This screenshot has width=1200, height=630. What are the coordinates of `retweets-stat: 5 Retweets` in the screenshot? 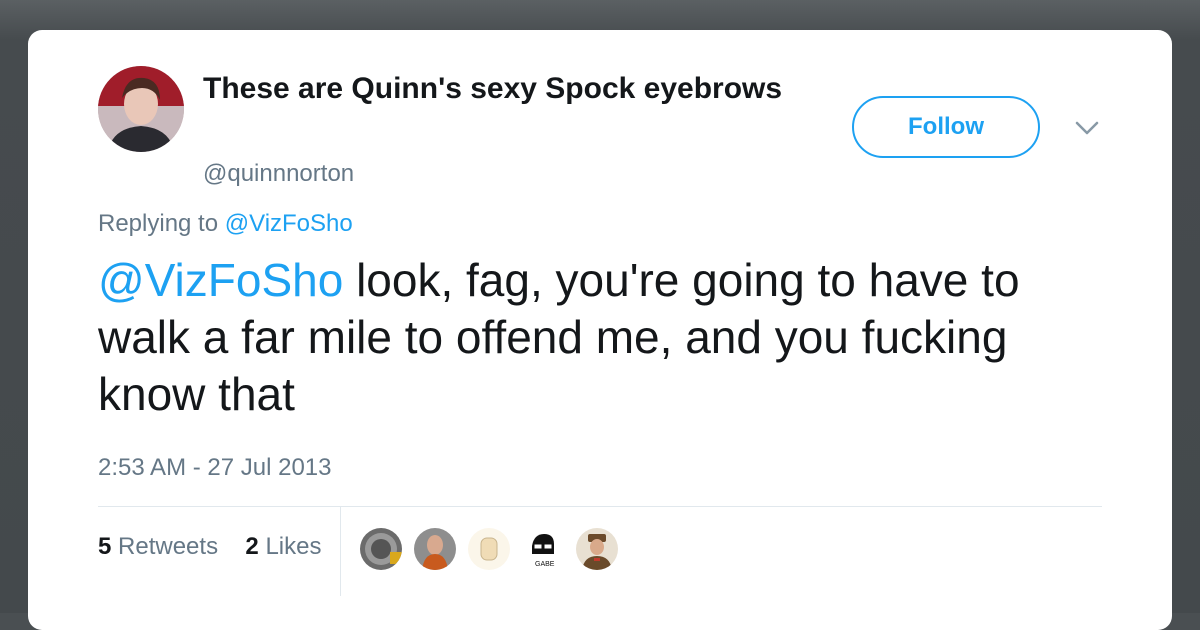 It's located at (158, 546).